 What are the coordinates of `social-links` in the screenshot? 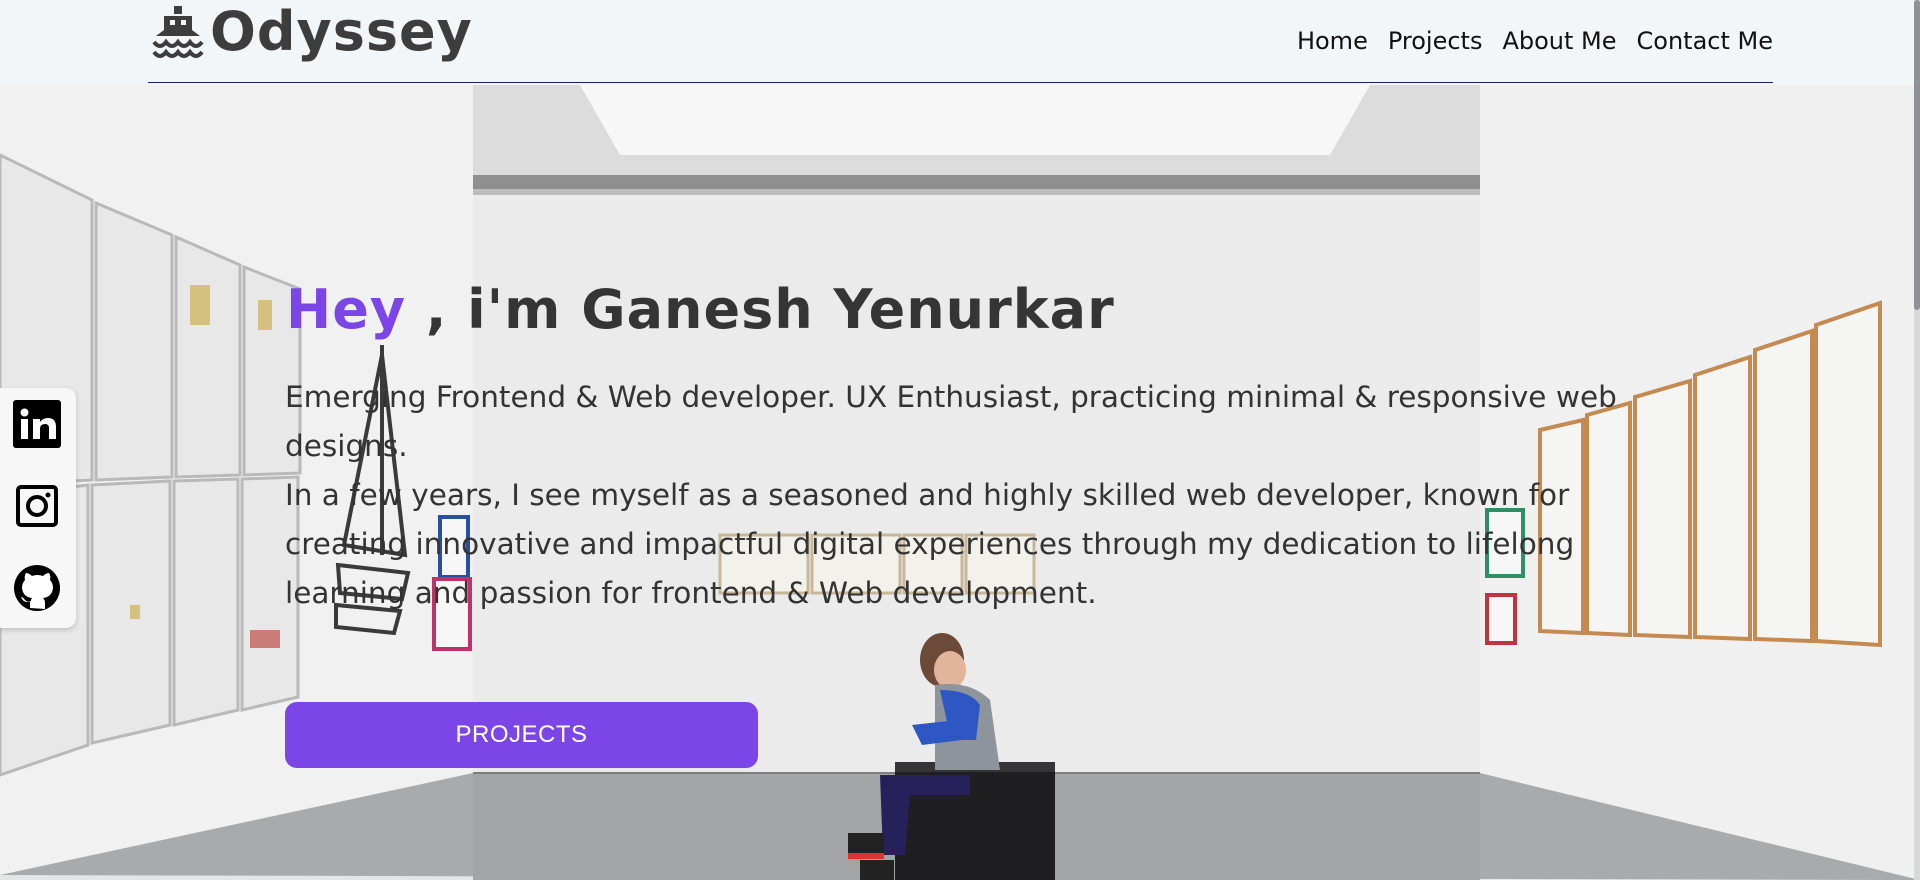 It's located at (38, 508).